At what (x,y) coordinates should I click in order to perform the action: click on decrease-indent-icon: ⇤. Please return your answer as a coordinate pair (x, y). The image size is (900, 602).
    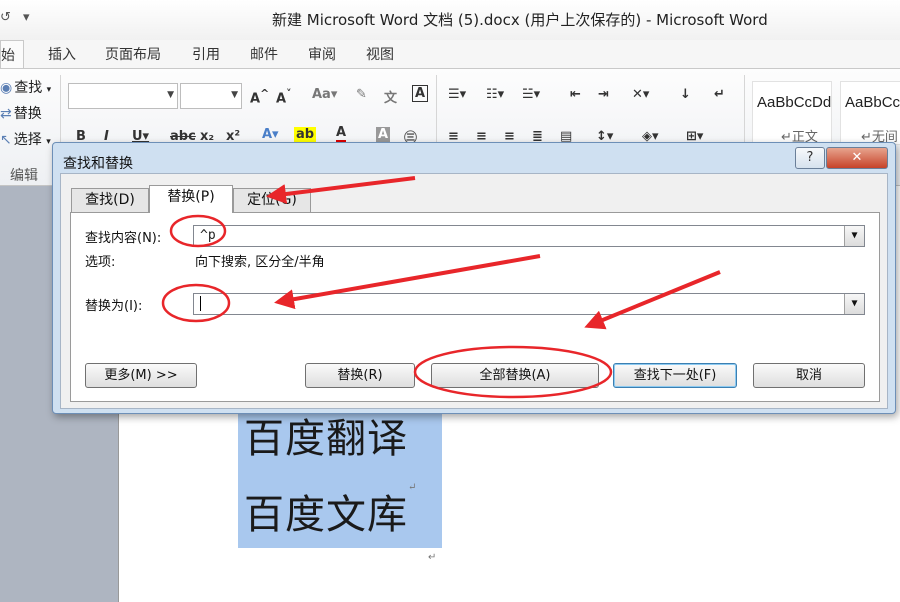
    Looking at the image, I should click on (575, 94).